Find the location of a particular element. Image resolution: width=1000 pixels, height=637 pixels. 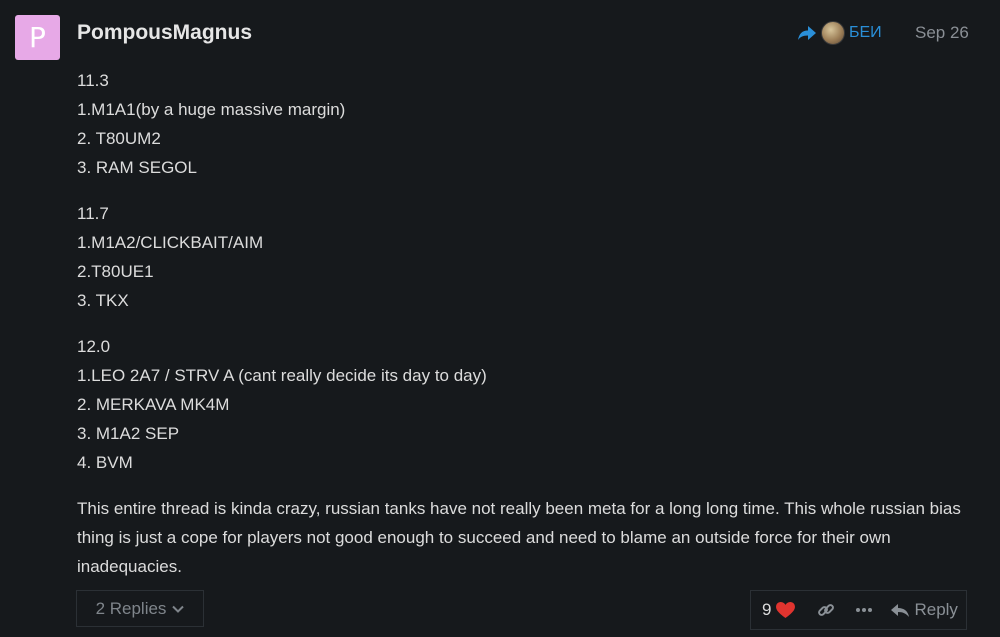

more-actions-button is located at coordinates (864, 610).